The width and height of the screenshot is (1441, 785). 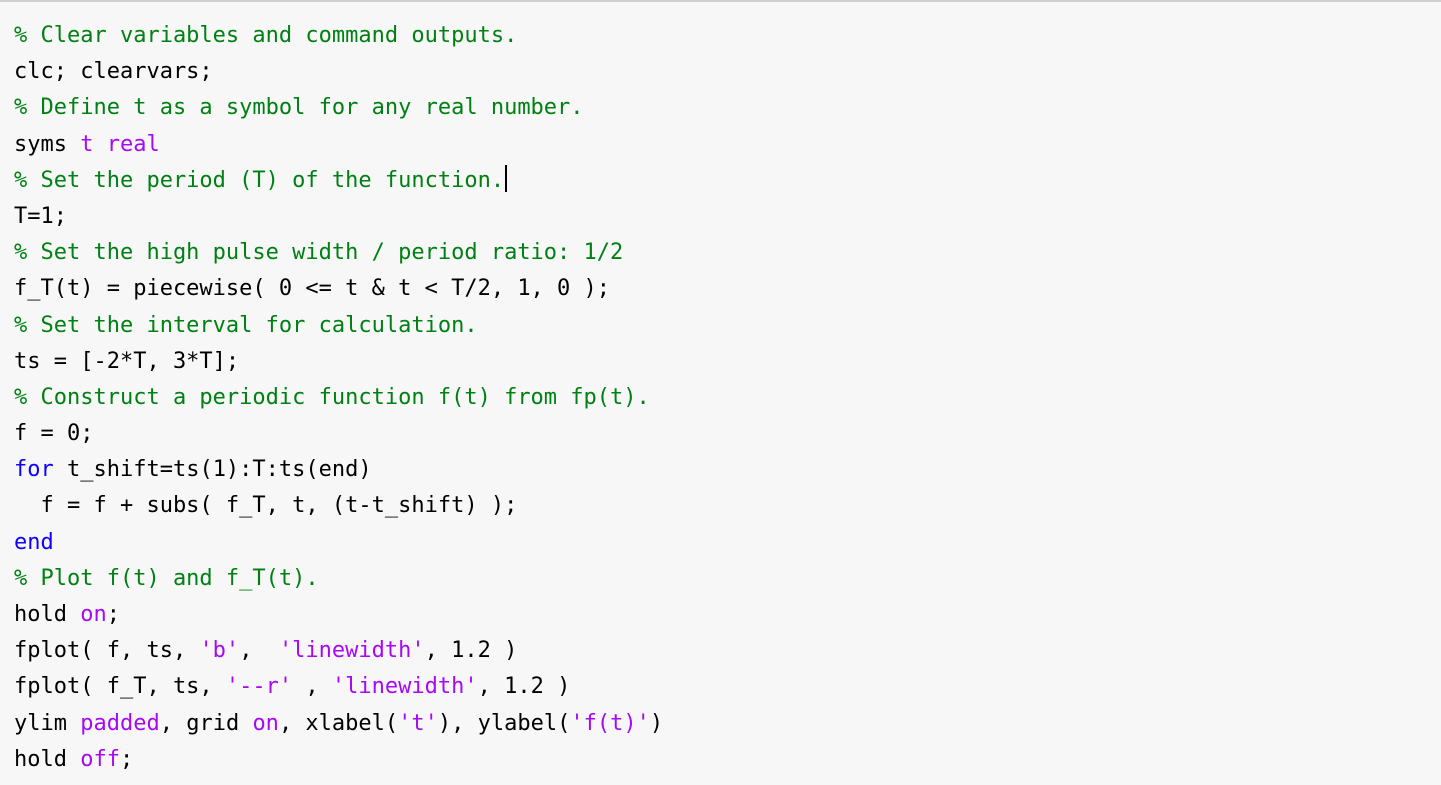 I want to click on code-text: T=1;, so click(x=40, y=216).